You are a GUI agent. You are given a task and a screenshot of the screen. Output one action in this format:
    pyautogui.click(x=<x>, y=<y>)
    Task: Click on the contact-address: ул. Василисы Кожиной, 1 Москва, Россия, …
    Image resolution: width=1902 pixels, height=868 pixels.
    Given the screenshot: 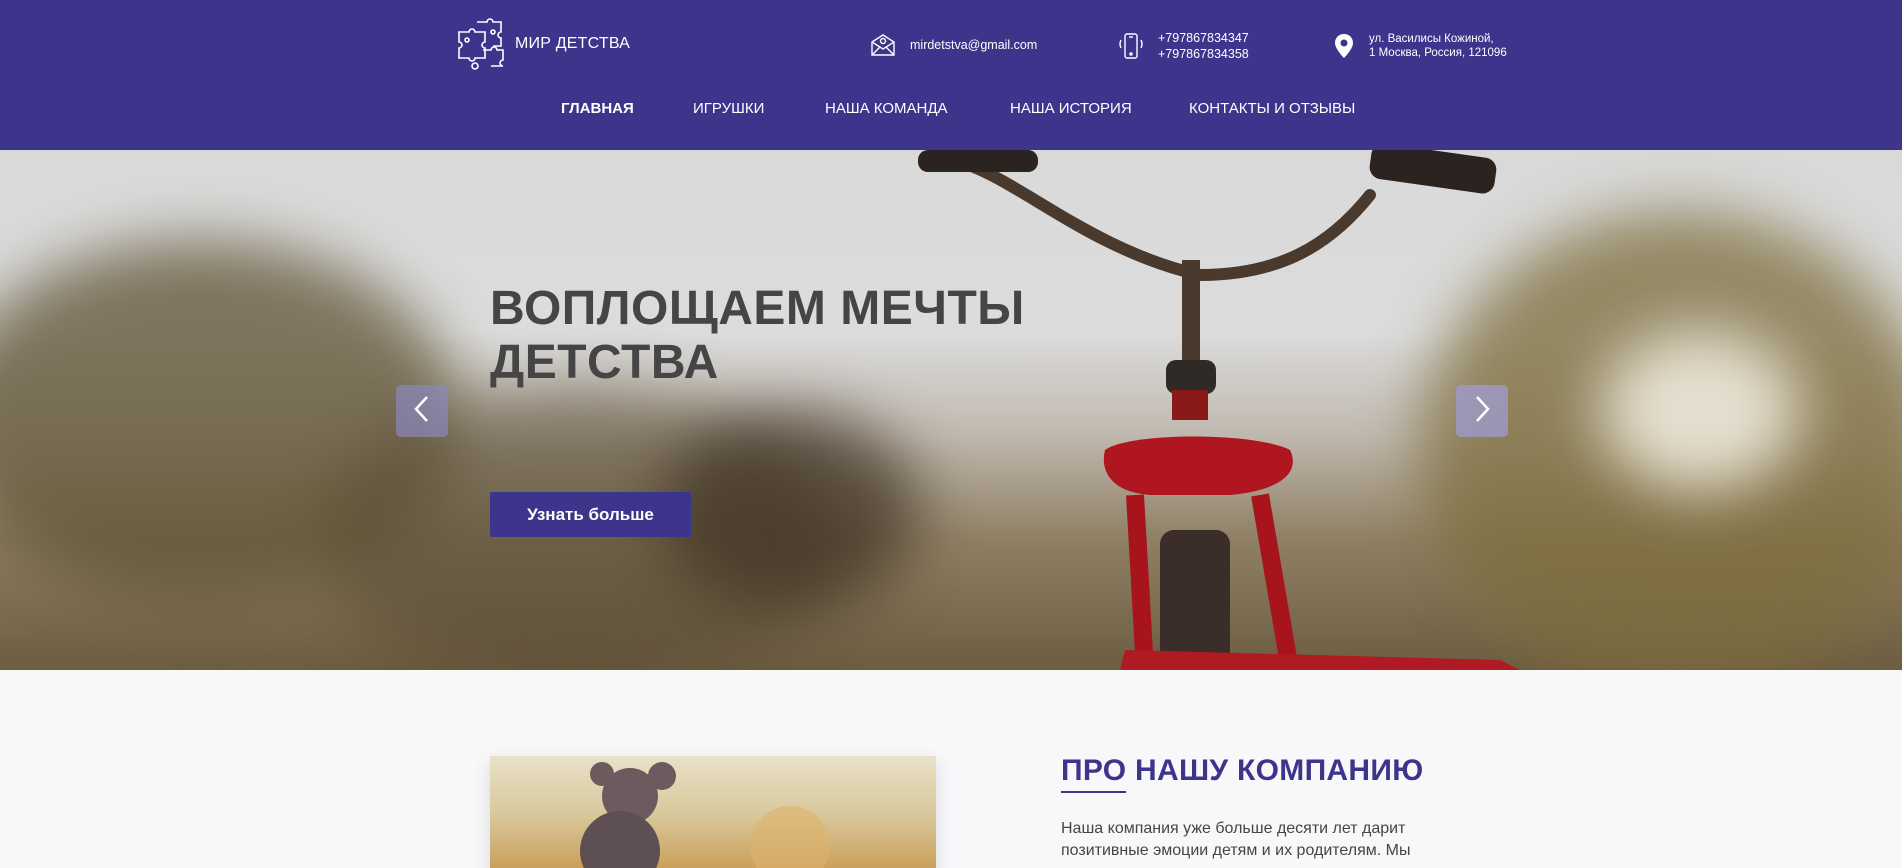 What is the action you would take?
    pyautogui.click(x=1420, y=46)
    